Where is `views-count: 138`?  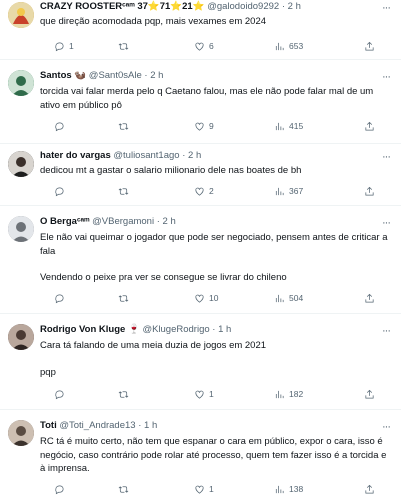 views-count: 138 is located at coordinates (296, 489).